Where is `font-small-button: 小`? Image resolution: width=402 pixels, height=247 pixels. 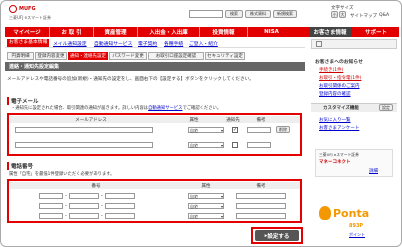
font-small-button: 小 is located at coordinates (334, 14).